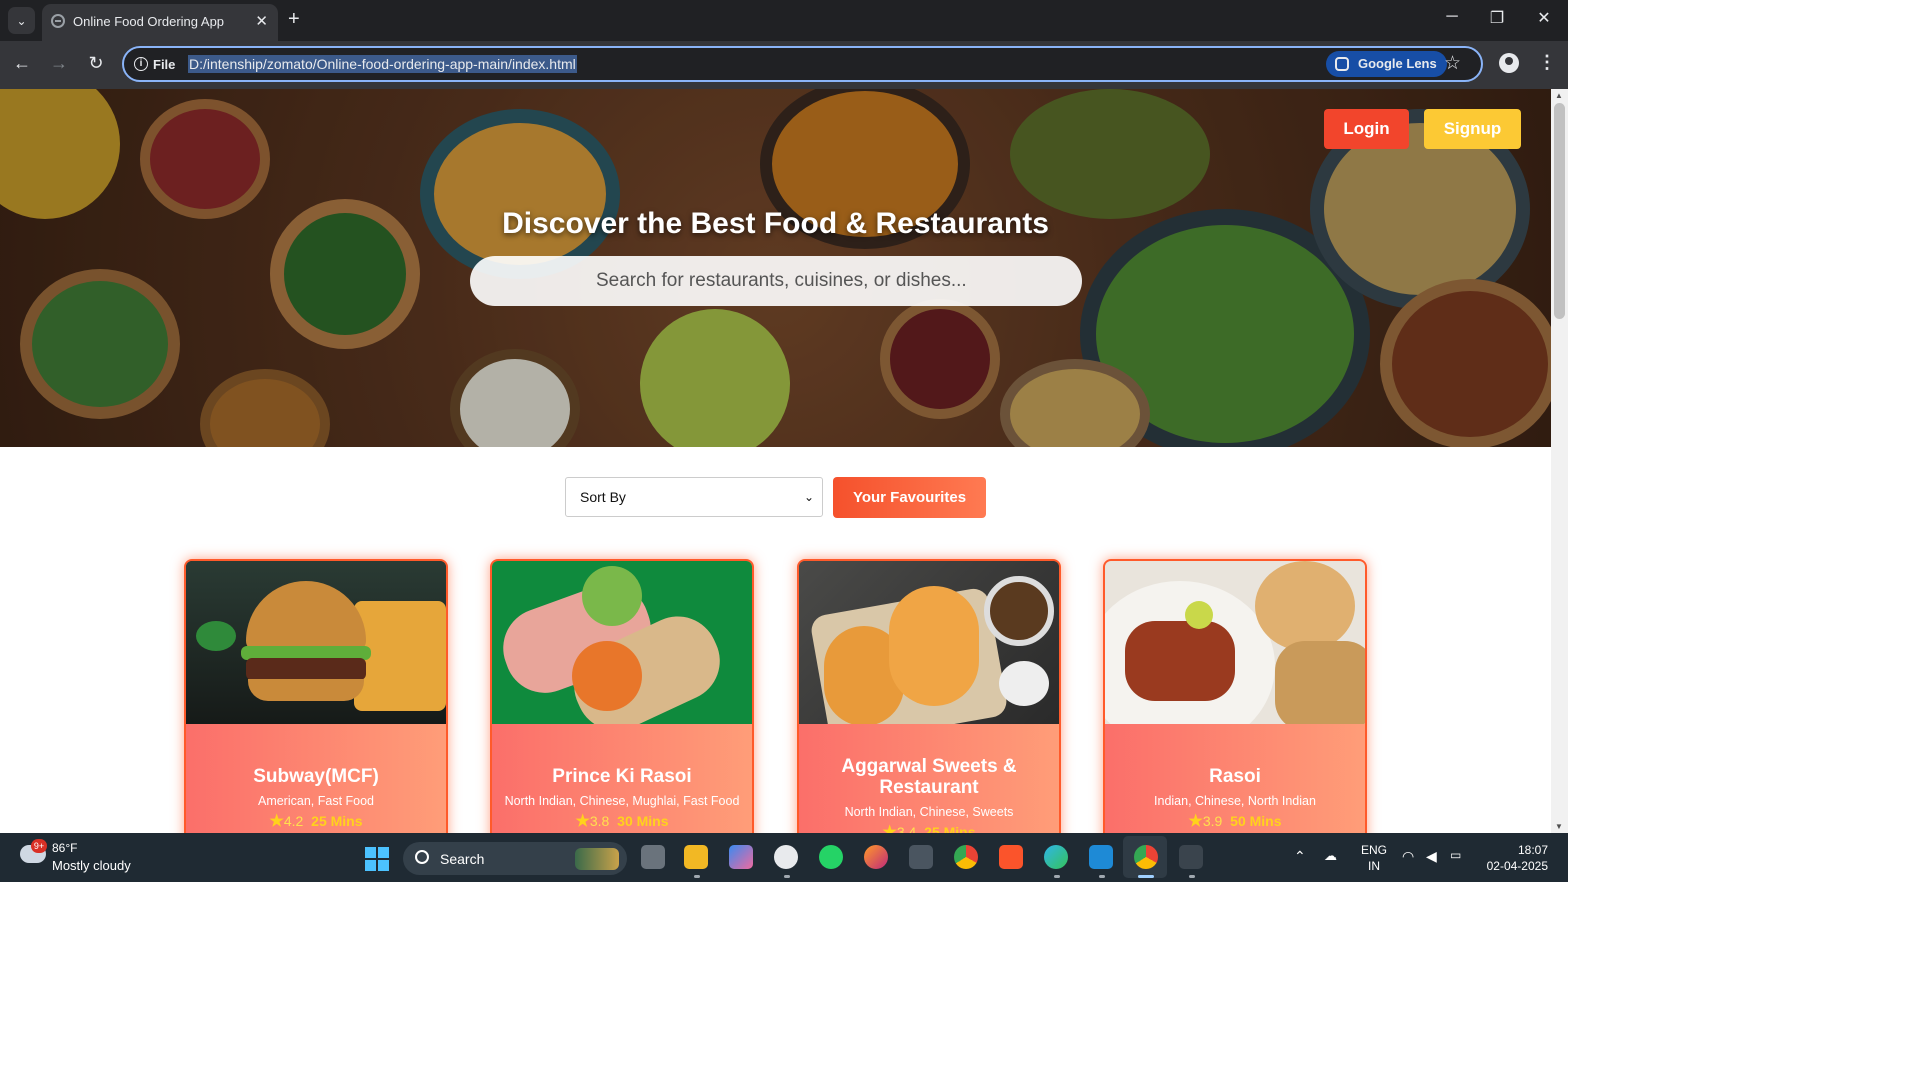 Image resolution: width=1920 pixels, height=1080 pixels. What do you see at coordinates (1509, 63) in the screenshot?
I see `profile-icon` at bounding box center [1509, 63].